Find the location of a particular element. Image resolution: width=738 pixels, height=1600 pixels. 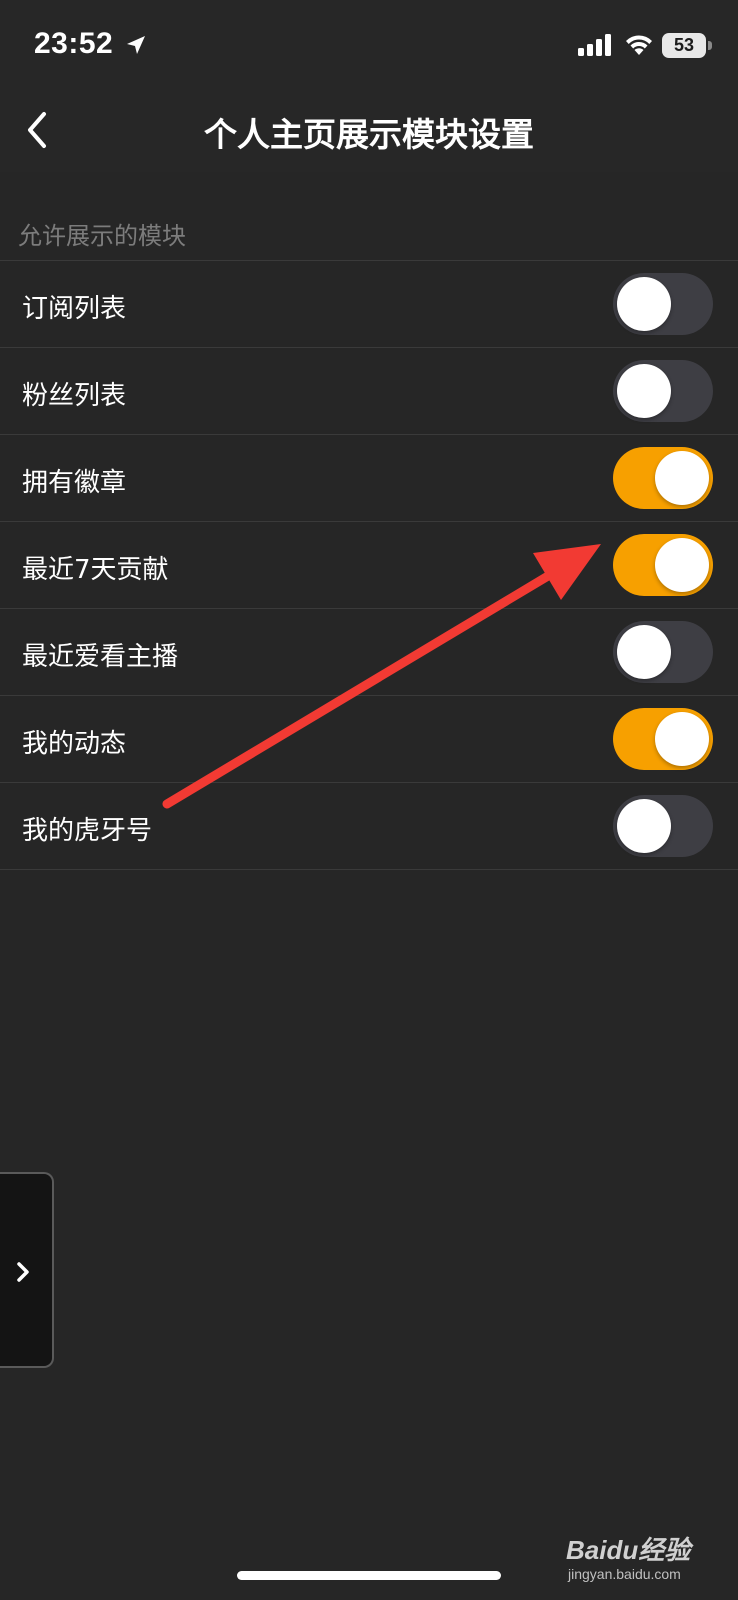

side-drawer-tab is located at coordinates (27, 1270).